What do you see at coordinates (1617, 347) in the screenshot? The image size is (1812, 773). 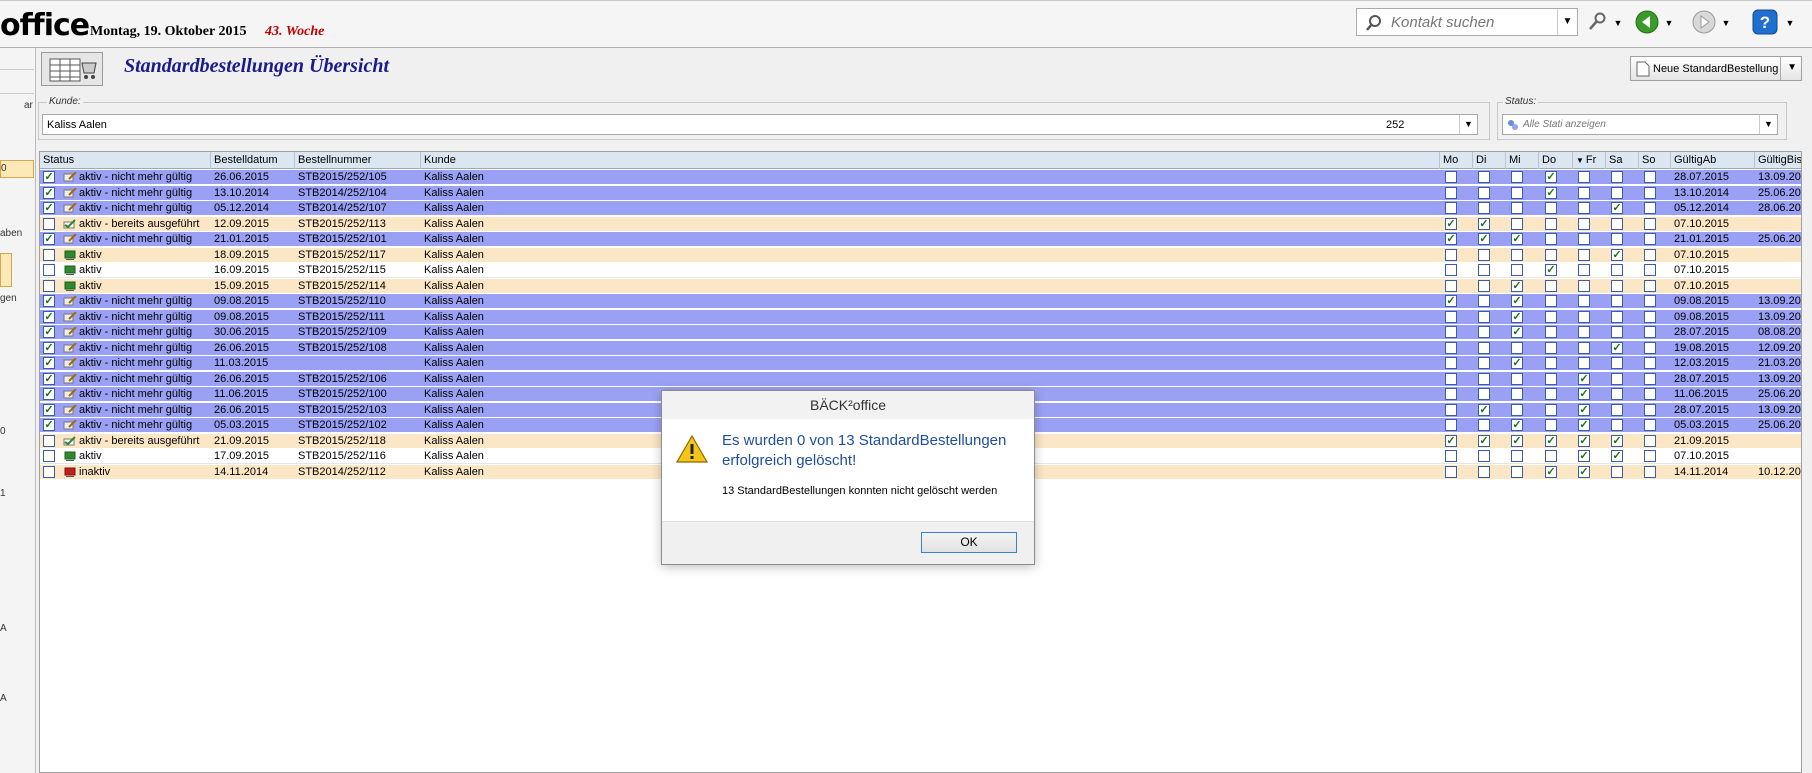 I see `day-checkbox-sa: ✓` at bounding box center [1617, 347].